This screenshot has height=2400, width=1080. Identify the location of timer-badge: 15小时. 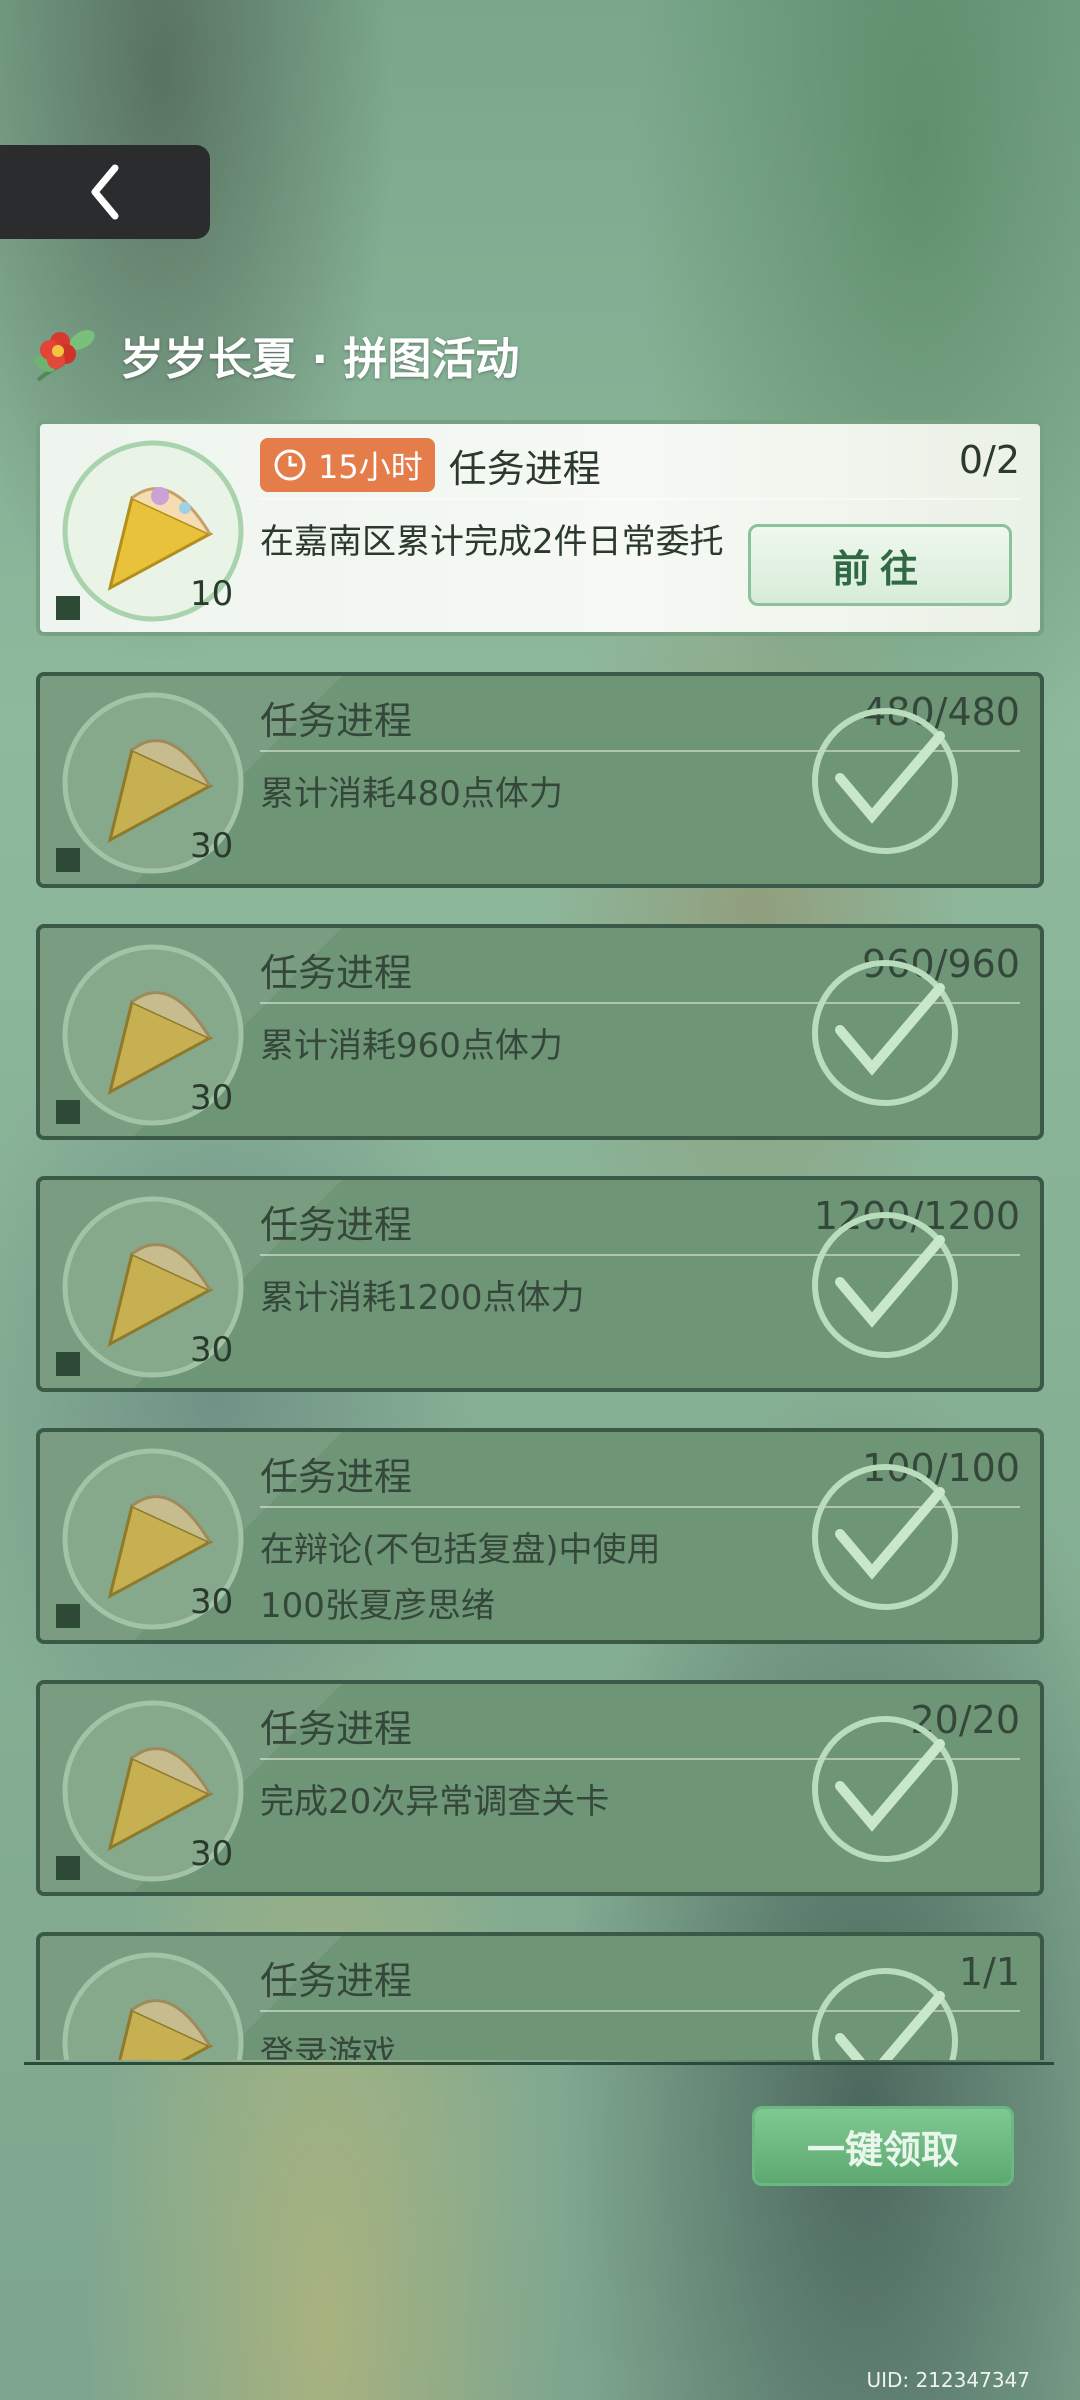
(347, 465).